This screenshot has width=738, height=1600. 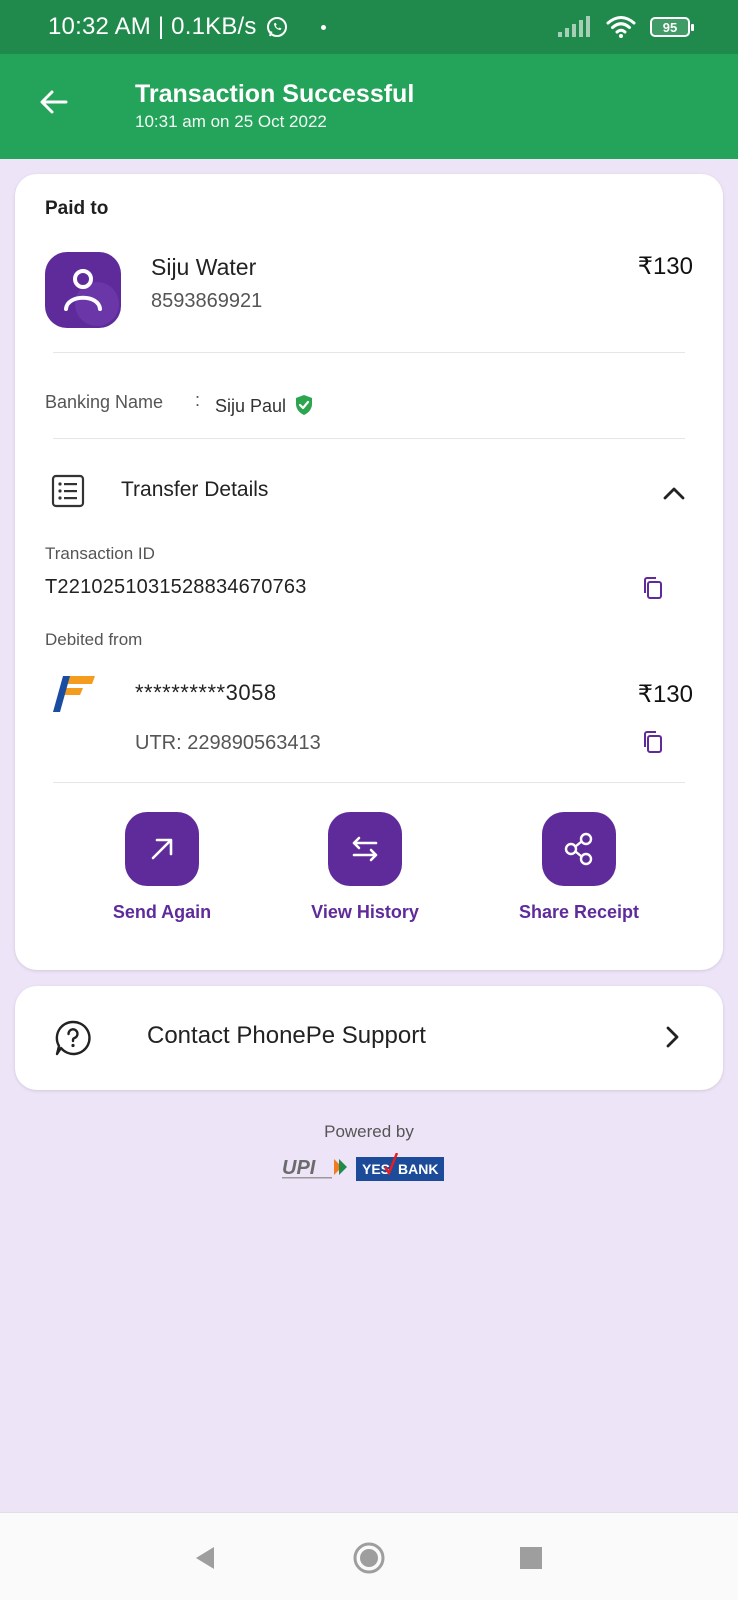 I want to click on nav-home-icon, so click(x=369, y=1558).